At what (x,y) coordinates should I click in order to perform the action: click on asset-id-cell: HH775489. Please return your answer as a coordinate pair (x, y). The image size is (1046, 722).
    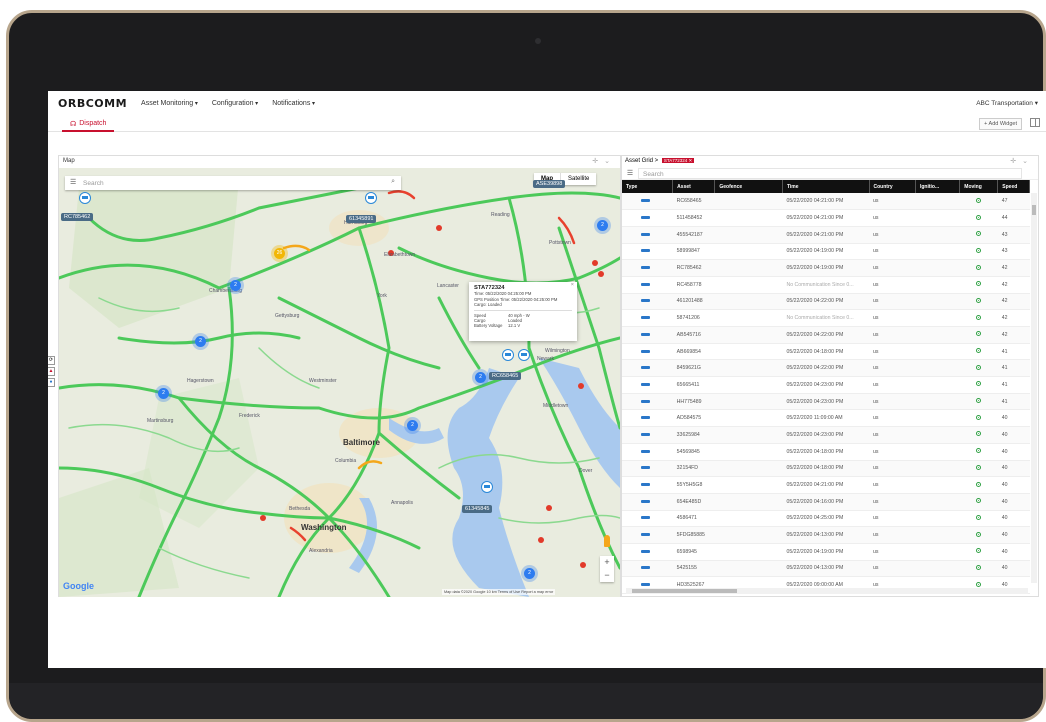
    Looking at the image, I should click on (694, 401).